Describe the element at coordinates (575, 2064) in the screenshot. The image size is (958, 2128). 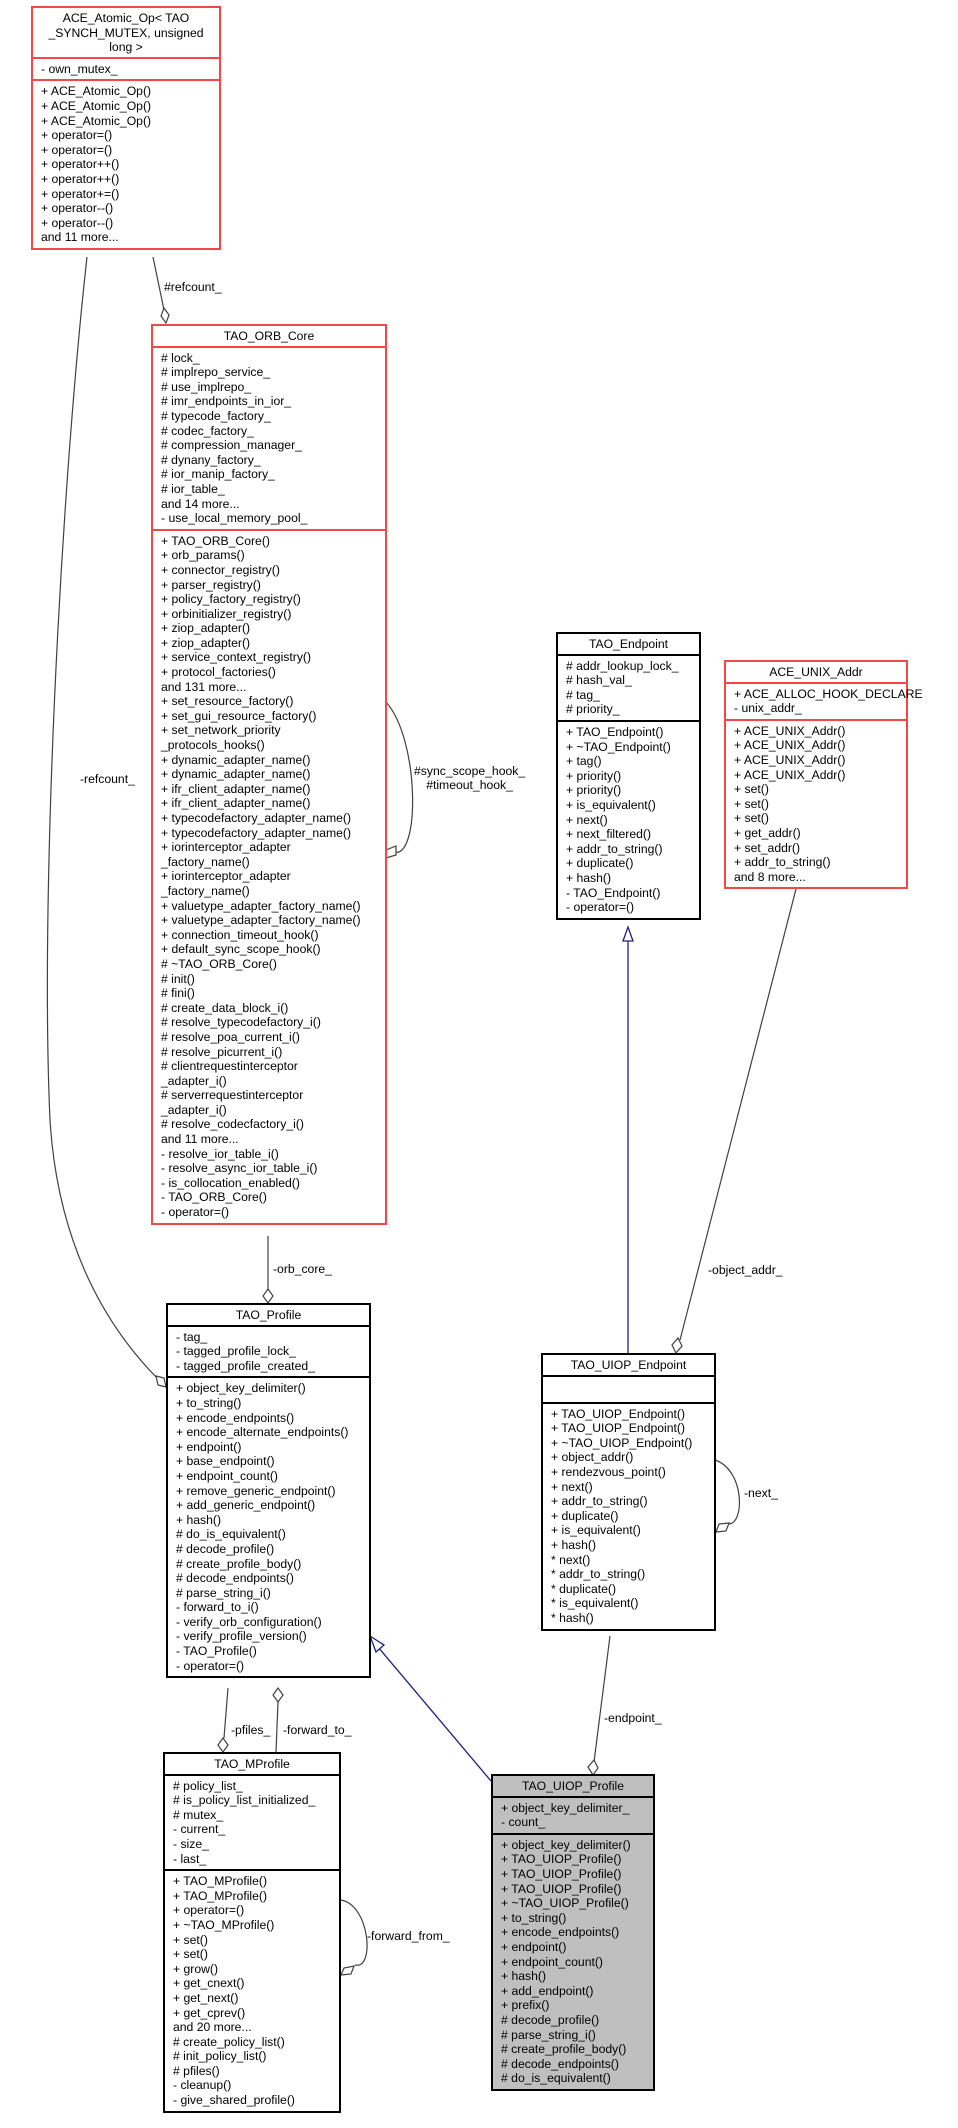
I see `class-member: # decode_endpoints()` at that location.